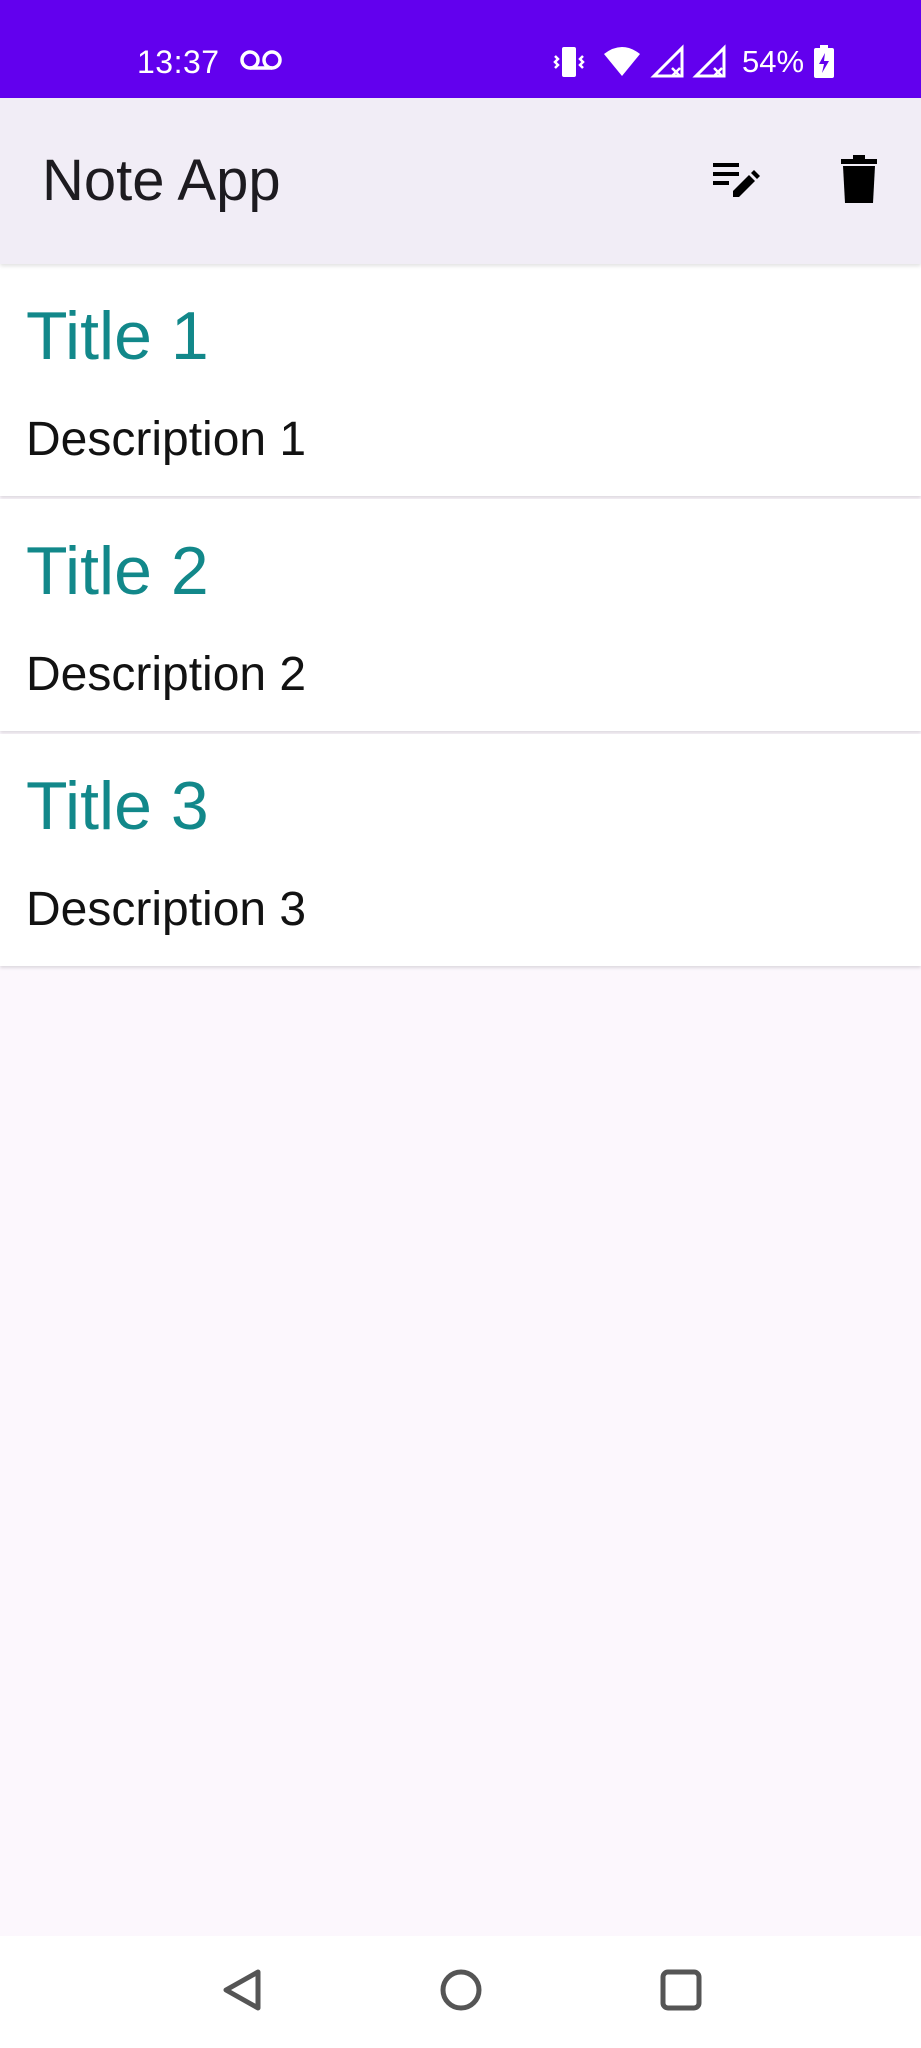  Describe the element at coordinates (622, 62) in the screenshot. I see `wifi-icon` at that location.